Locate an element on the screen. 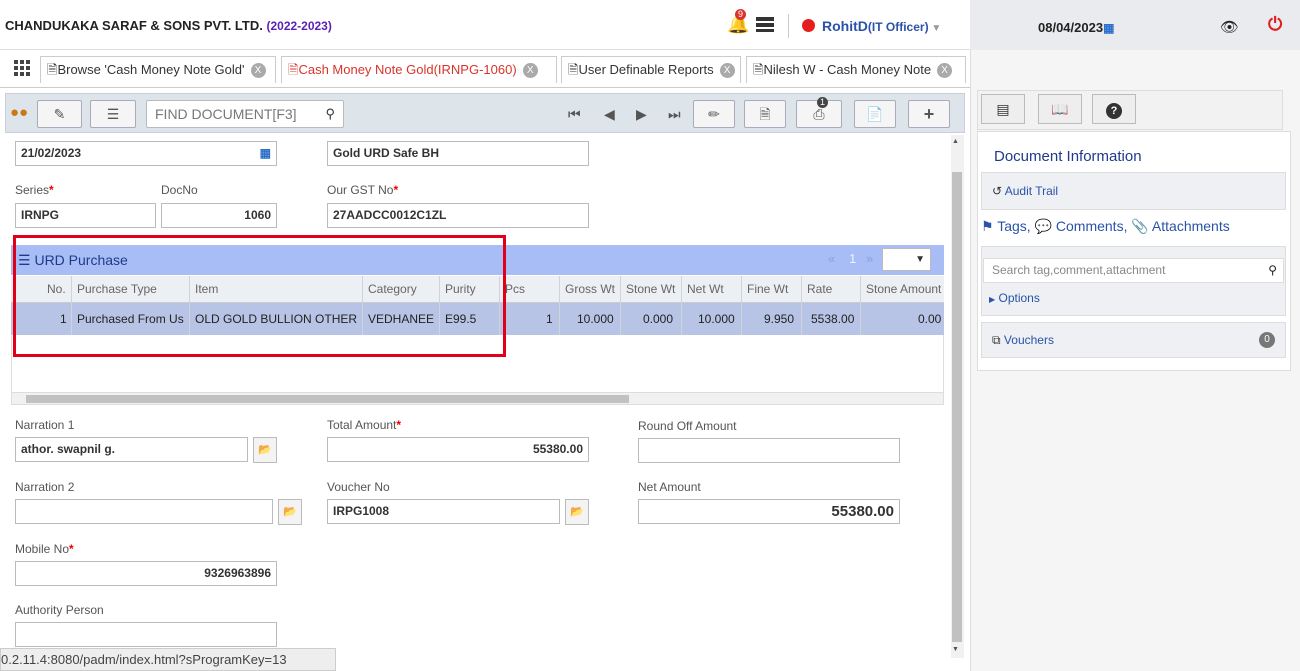 The width and height of the screenshot is (1300, 671). find-document-input: FIND DOCUMENT[F3] ⚲ is located at coordinates (245, 114).